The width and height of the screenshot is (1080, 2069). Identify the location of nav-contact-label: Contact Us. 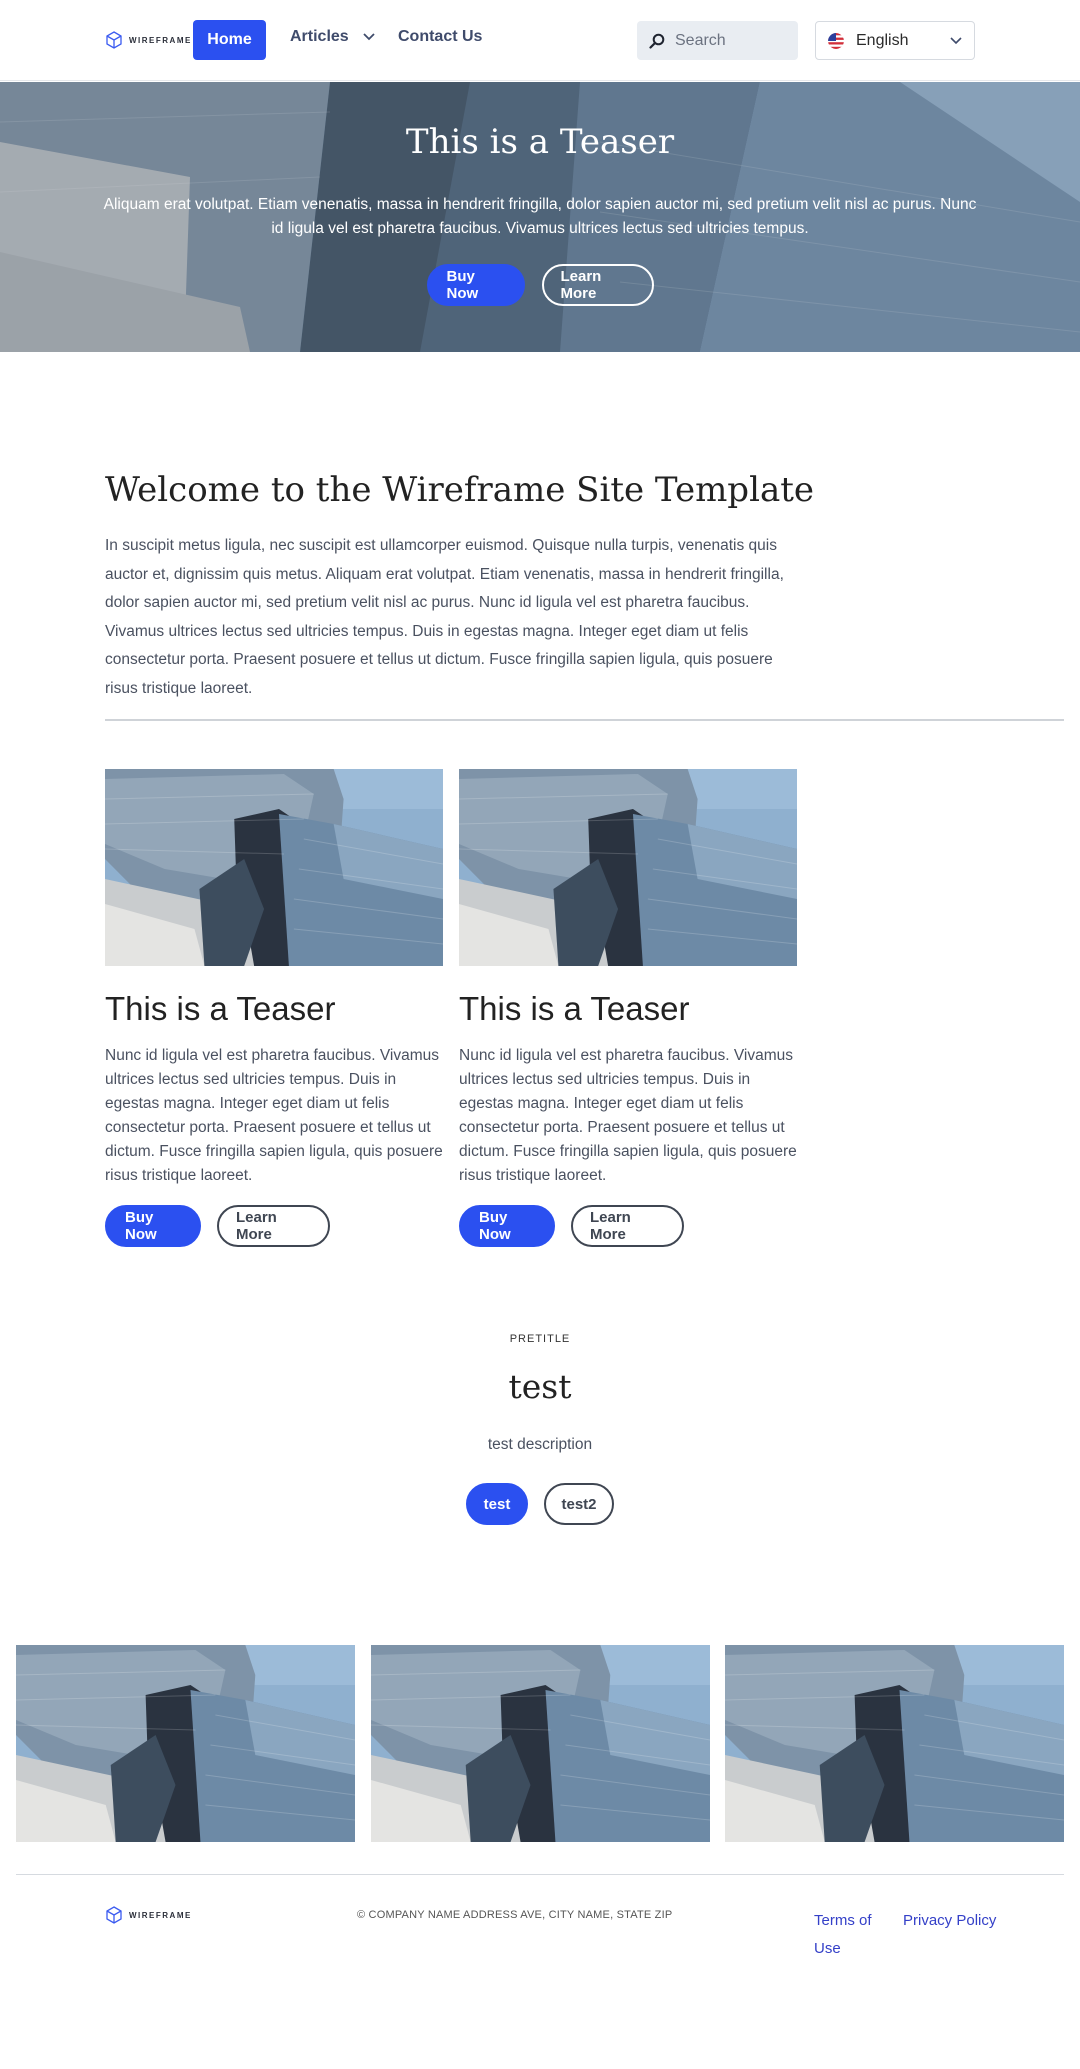
(440, 36).